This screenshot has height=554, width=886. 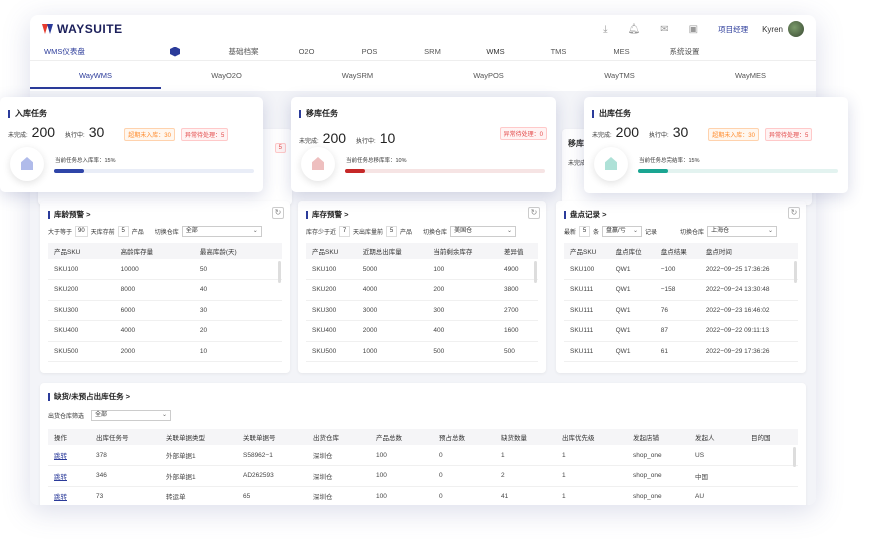 I want to click on cell: 5000, so click(x=392, y=269).